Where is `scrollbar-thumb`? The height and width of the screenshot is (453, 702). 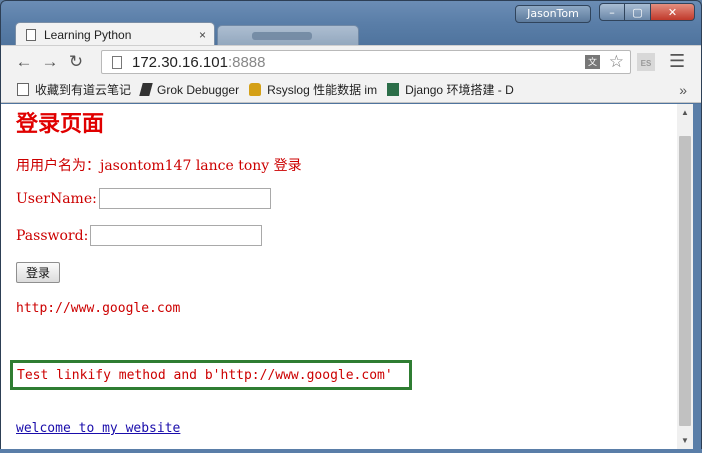 scrollbar-thumb is located at coordinates (685, 281).